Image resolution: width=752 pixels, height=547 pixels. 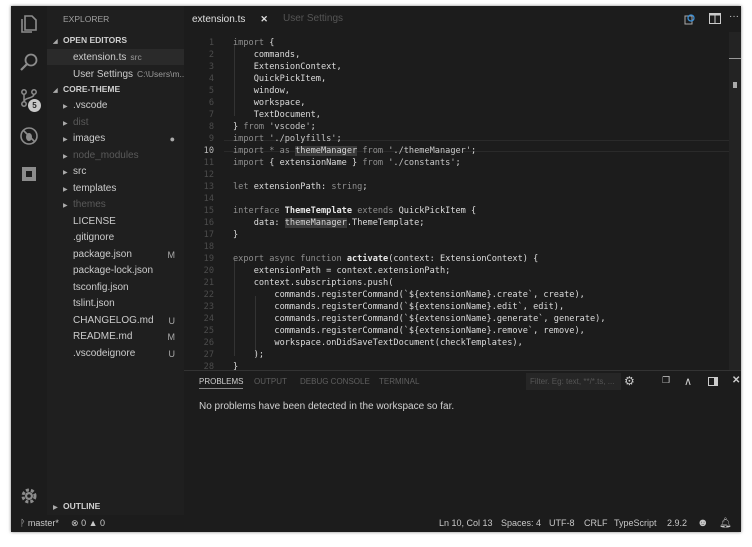 I want to click on file-item: LICENSE, so click(x=115, y=222).